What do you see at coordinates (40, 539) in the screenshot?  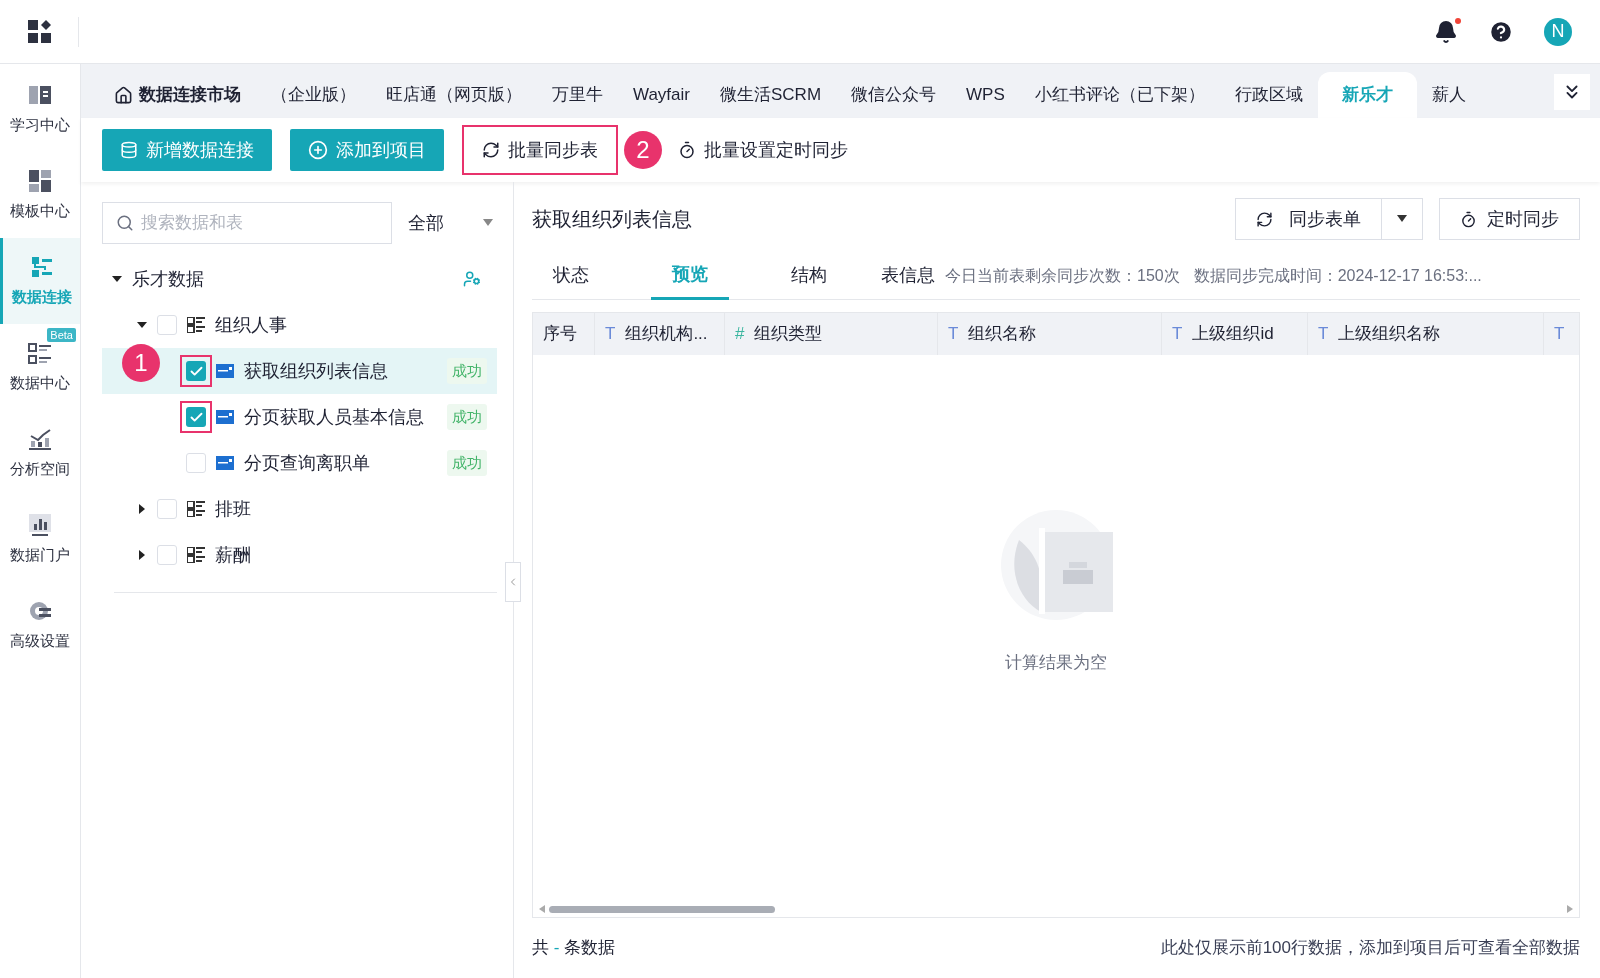 I see `sidebar-item: 数据门户` at bounding box center [40, 539].